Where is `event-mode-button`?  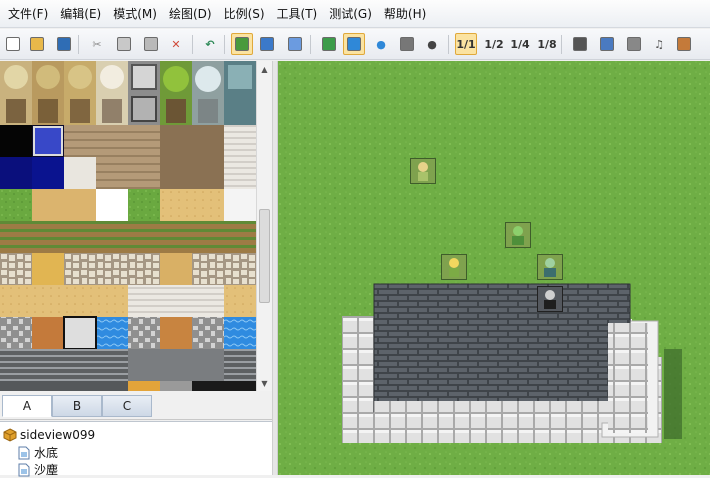 event-mode-button is located at coordinates (267, 44).